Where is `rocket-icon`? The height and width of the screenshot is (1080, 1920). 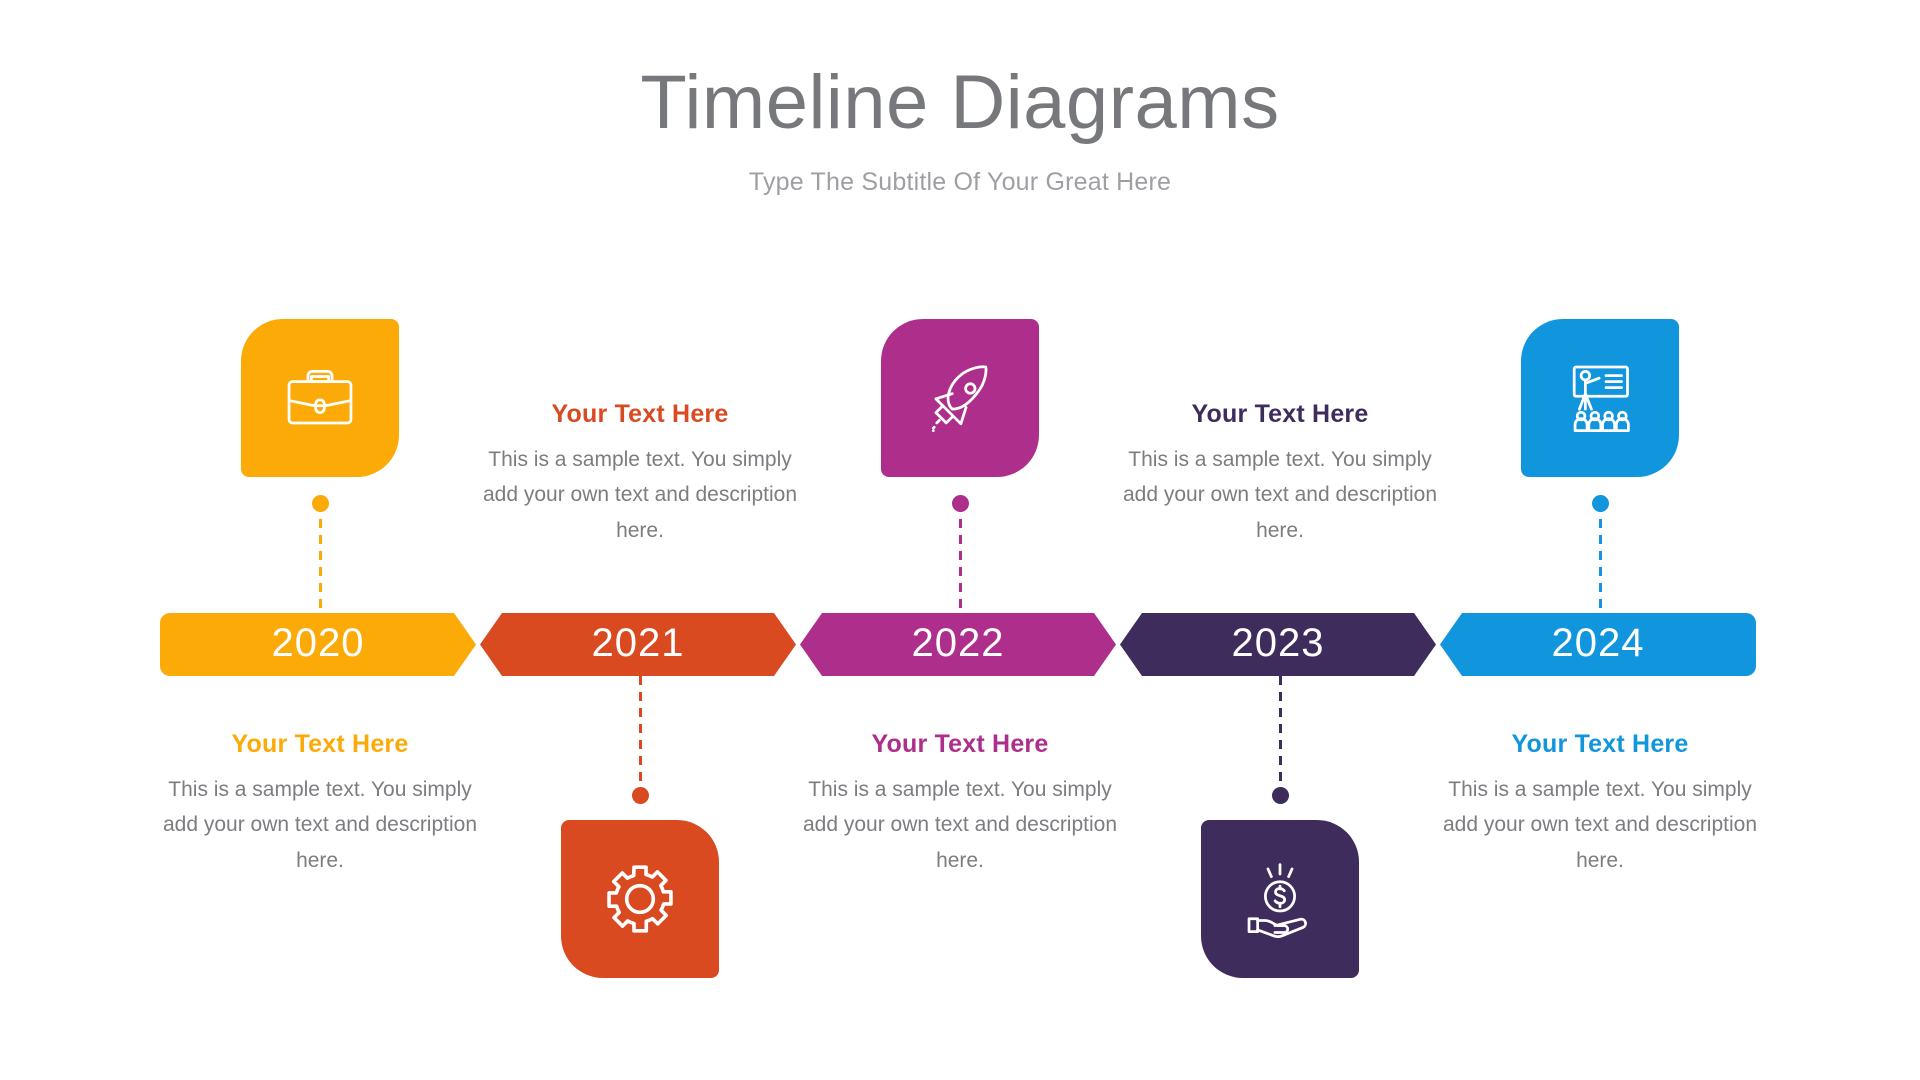
rocket-icon is located at coordinates (960, 398).